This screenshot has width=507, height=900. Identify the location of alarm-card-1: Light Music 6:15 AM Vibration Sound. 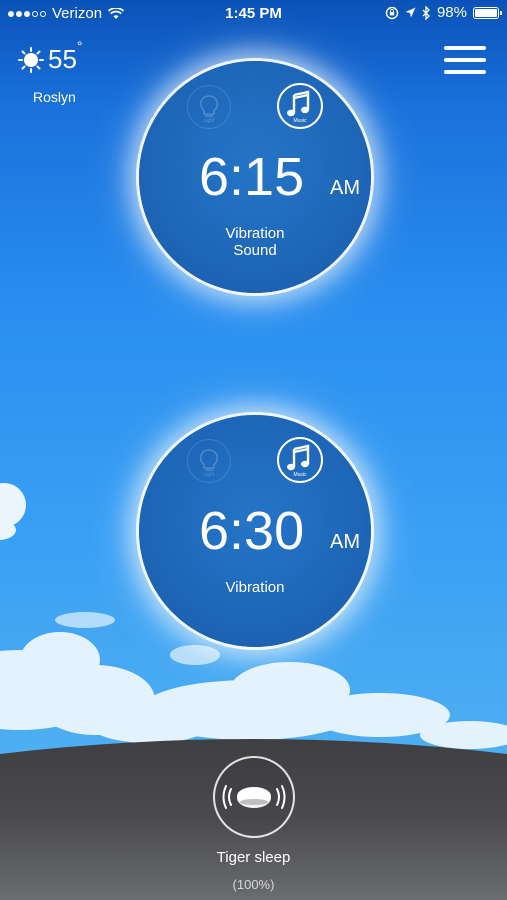
(255, 177).